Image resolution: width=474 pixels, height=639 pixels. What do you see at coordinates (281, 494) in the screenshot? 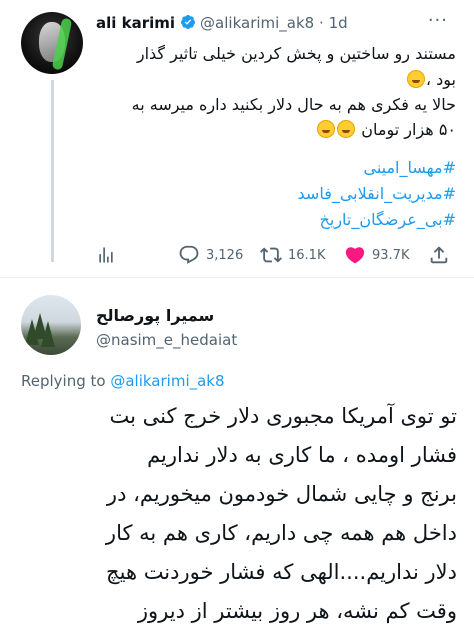
I see `reply-text-line: برنج و چایی شمال خودمون میخوریم، در` at bounding box center [281, 494].